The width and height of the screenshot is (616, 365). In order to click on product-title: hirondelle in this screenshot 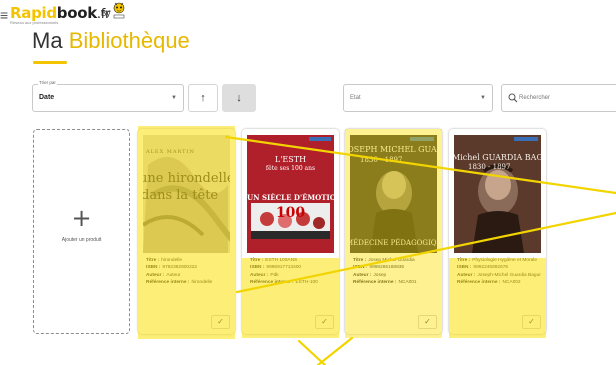, I will do `click(172, 260)`.